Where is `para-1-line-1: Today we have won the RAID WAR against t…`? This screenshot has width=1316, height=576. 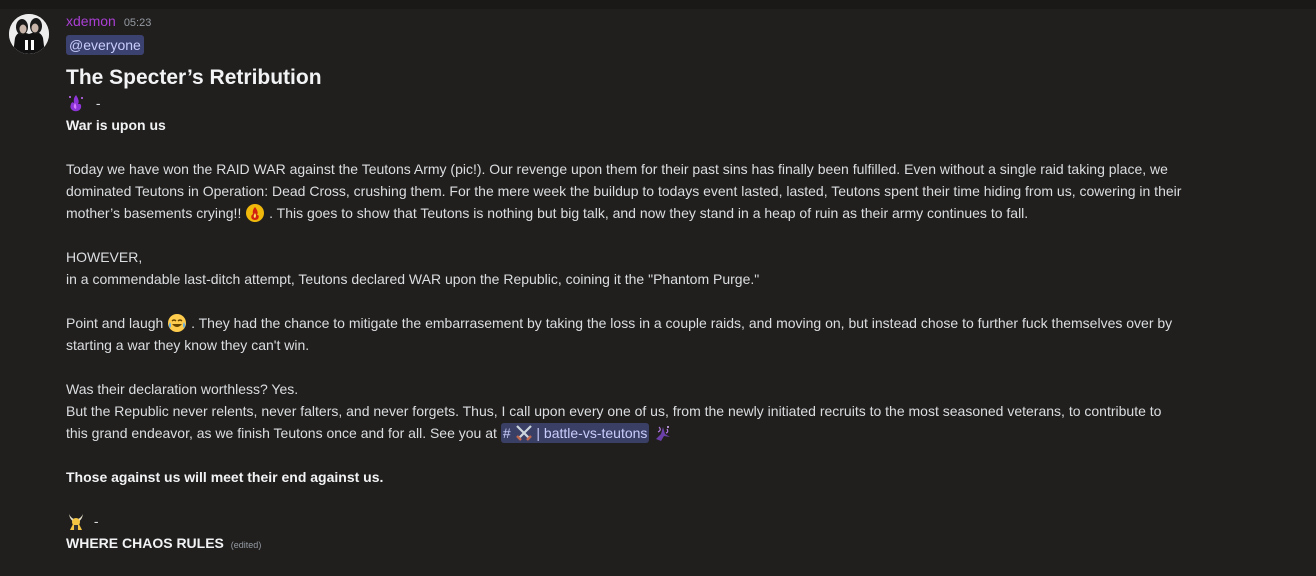
para-1-line-1: Today we have won the RAID WAR against t… is located at coordinates (617, 169).